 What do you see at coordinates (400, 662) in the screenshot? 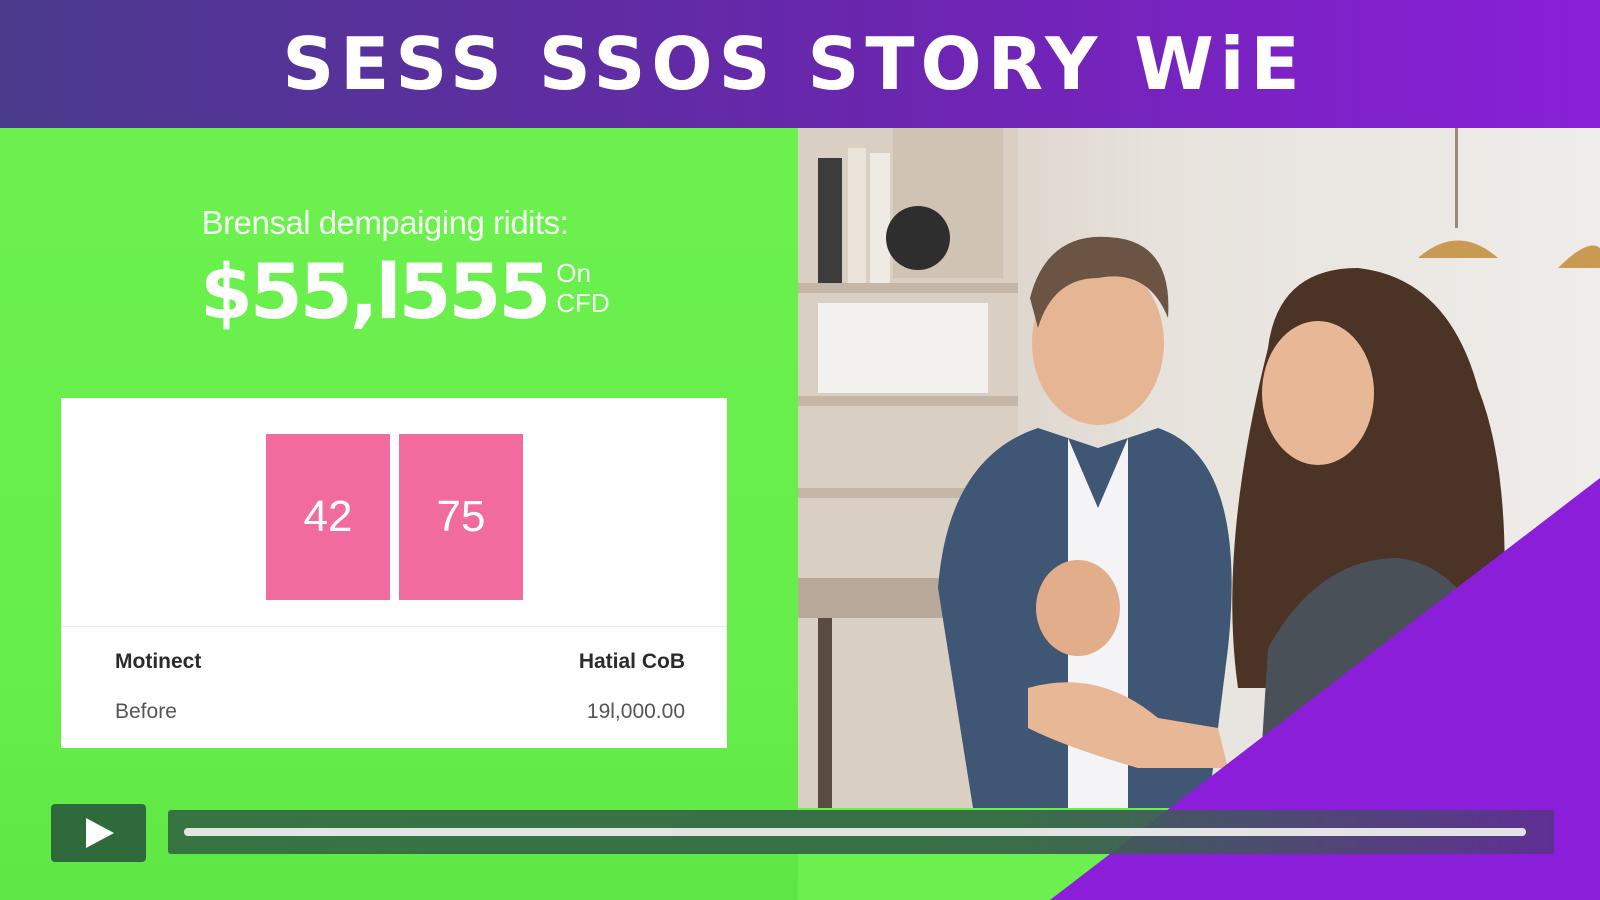
I see `table-header-row: Motinect Hatial CoB` at bounding box center [400, 662].